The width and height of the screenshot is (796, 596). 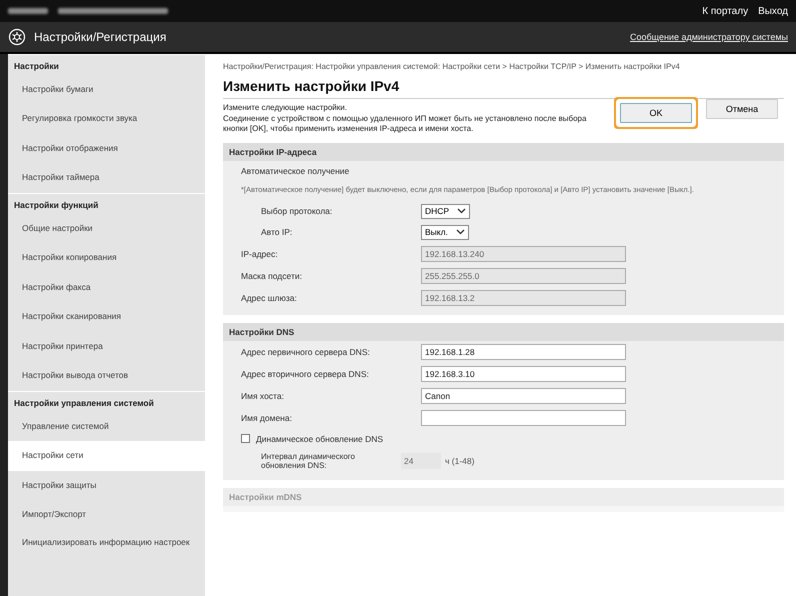 What do you see at coordinates (709, 37) in the screenshot?
I see `admin-message-link: Сообщение администратору системы` at bounding box center [709, 37].